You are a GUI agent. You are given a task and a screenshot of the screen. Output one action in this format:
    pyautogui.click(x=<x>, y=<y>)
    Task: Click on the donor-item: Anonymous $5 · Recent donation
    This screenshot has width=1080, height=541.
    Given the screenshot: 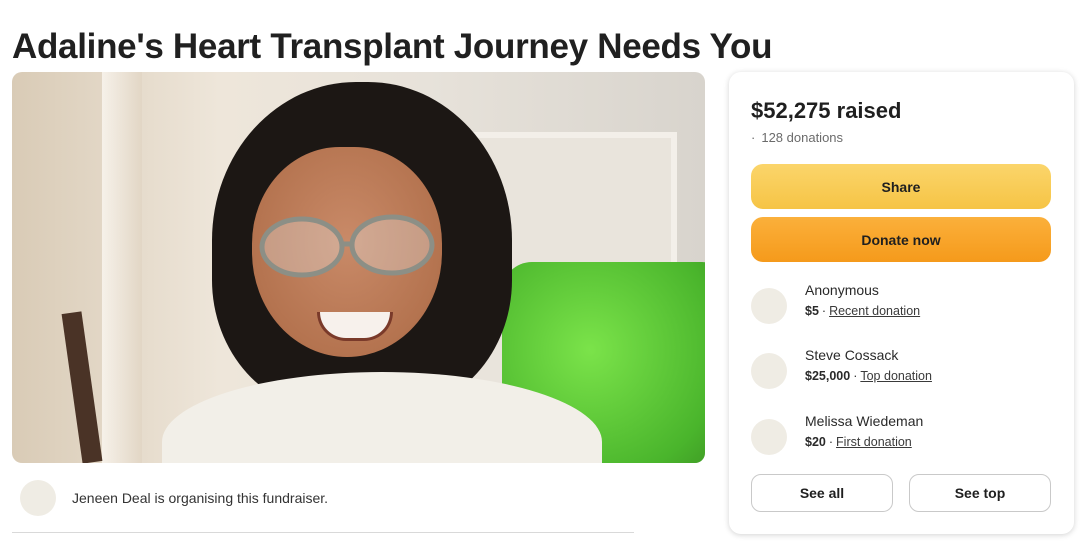 What is the action you would take?
    pyautogui.click(x=901, y=307)
    